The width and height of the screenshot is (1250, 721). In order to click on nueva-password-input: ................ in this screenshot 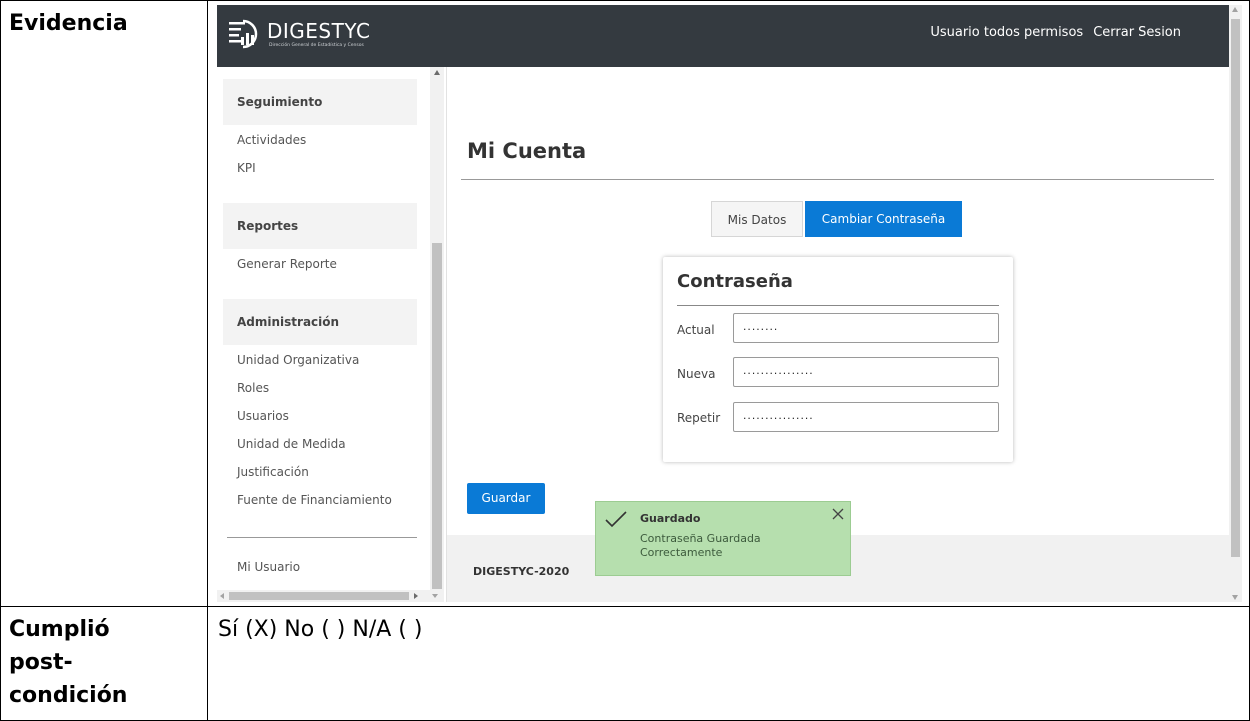, I will do `click(866, 372)`.